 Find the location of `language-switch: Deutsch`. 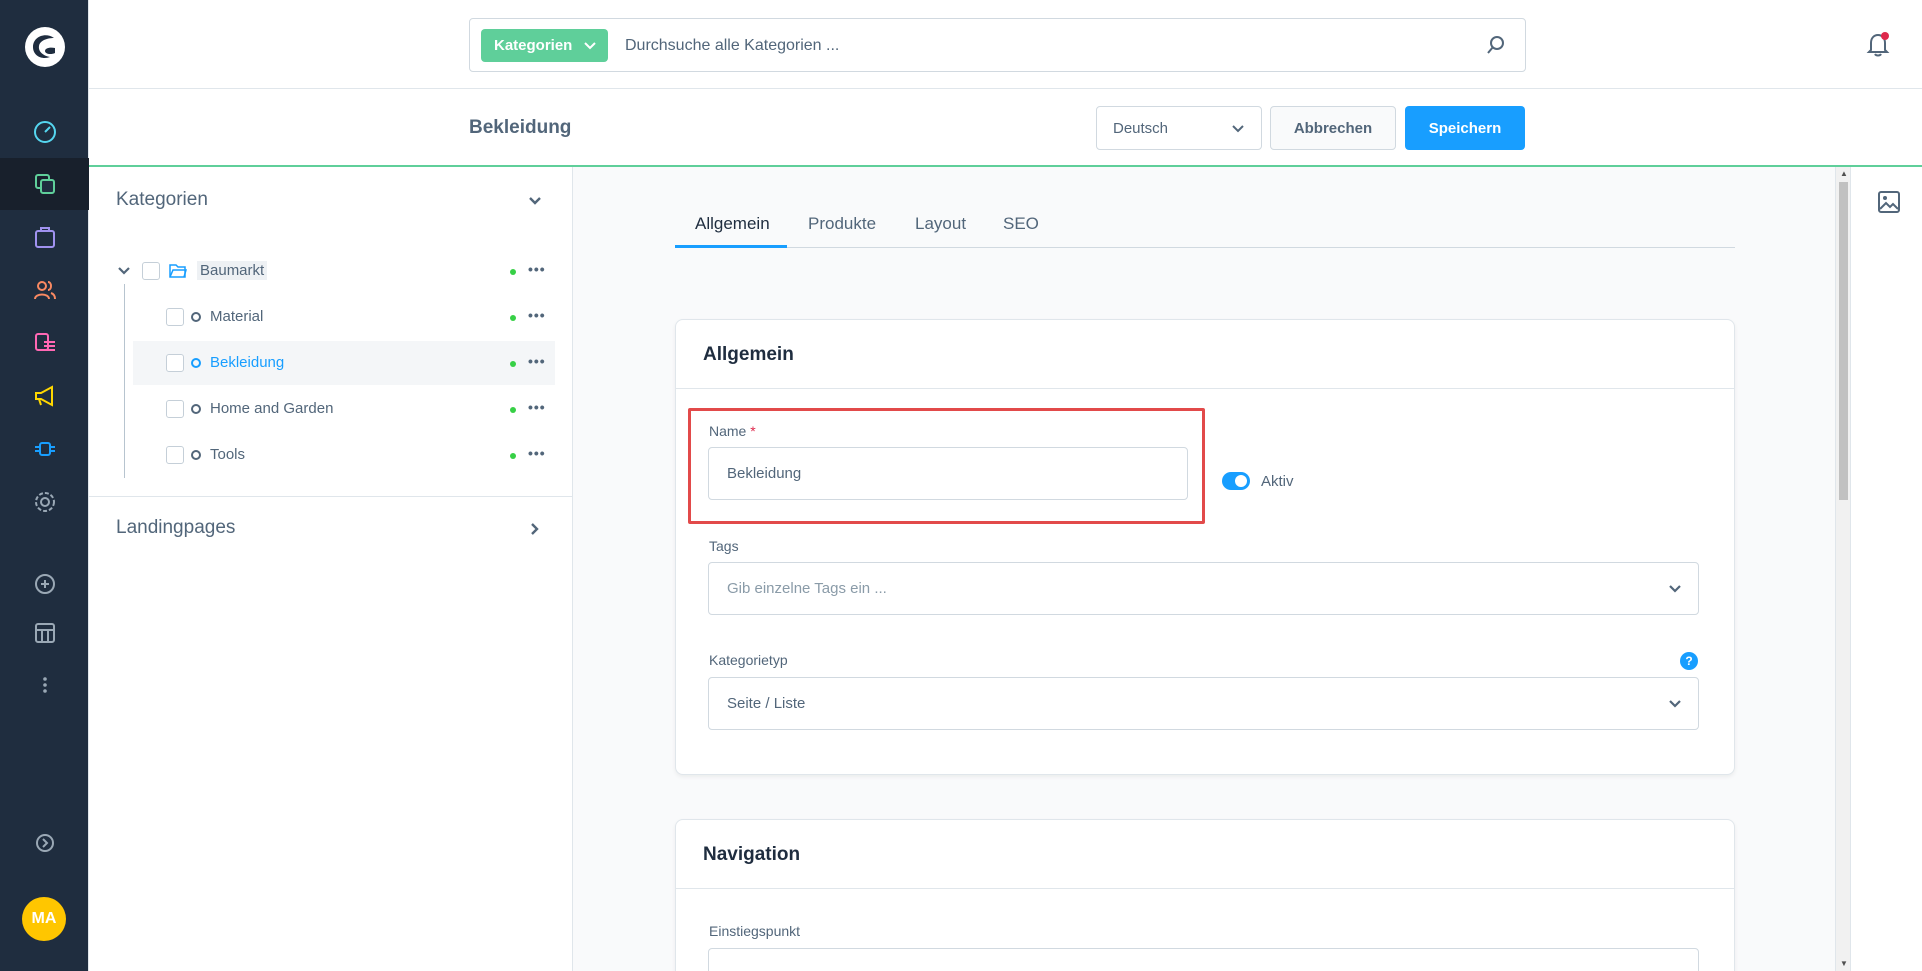

language-switch: Deutsch is located at coordinates (1179, 128).